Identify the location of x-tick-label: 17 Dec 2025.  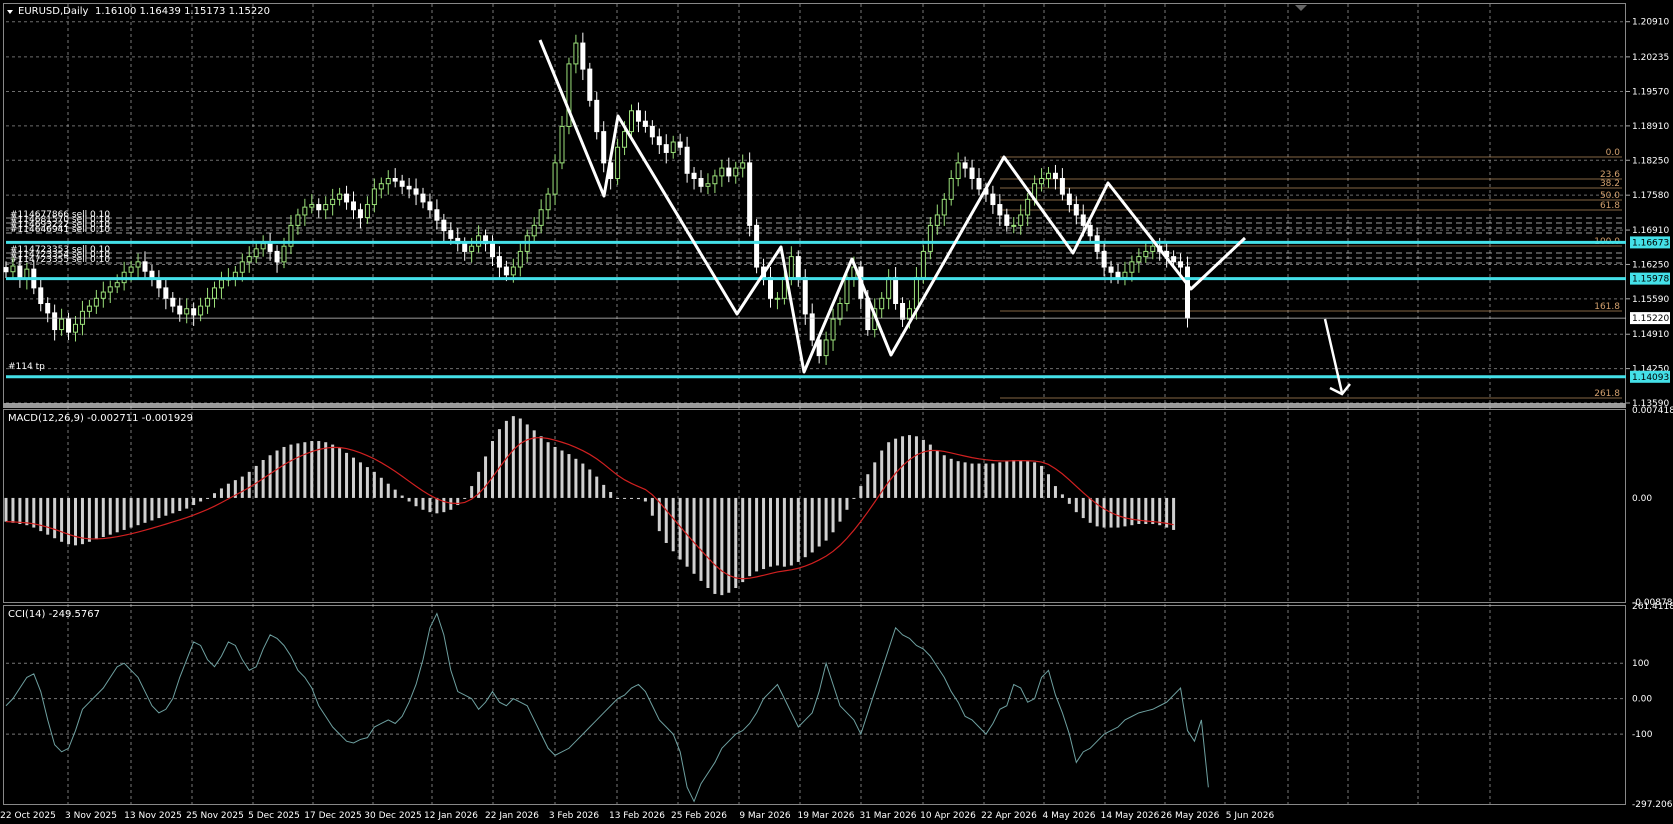
(333, 816).